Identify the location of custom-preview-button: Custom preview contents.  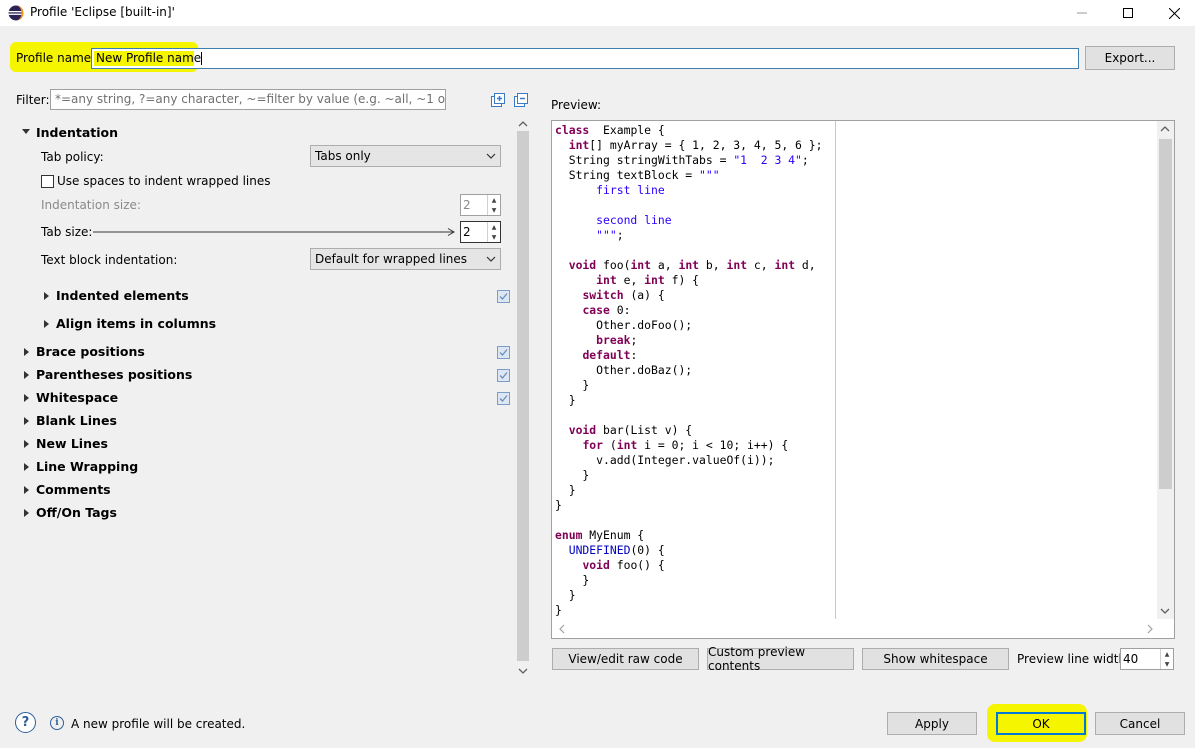
(780, 659).